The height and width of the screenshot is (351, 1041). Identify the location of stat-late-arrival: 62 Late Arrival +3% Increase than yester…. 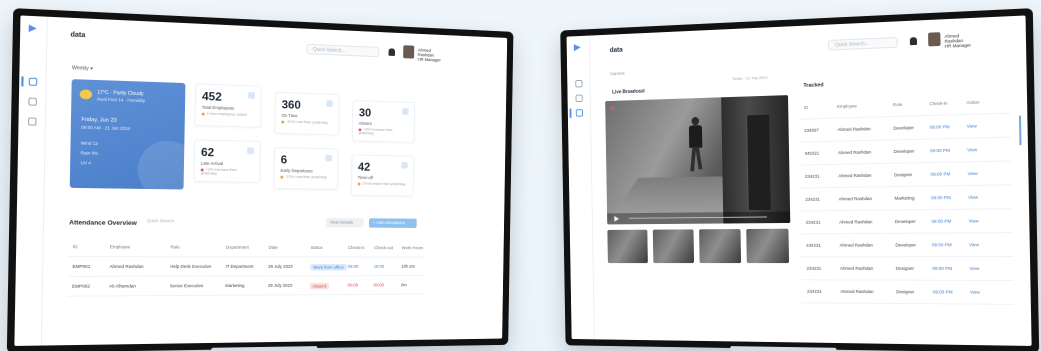
(227, 161).